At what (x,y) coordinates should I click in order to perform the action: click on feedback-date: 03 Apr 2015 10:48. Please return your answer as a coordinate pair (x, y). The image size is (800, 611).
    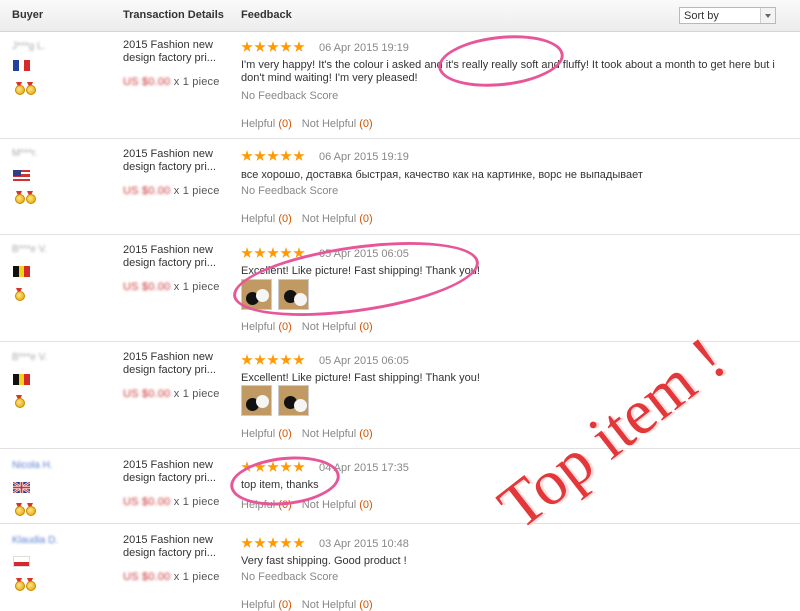
    Looking at the image, I should click on (364, 544).